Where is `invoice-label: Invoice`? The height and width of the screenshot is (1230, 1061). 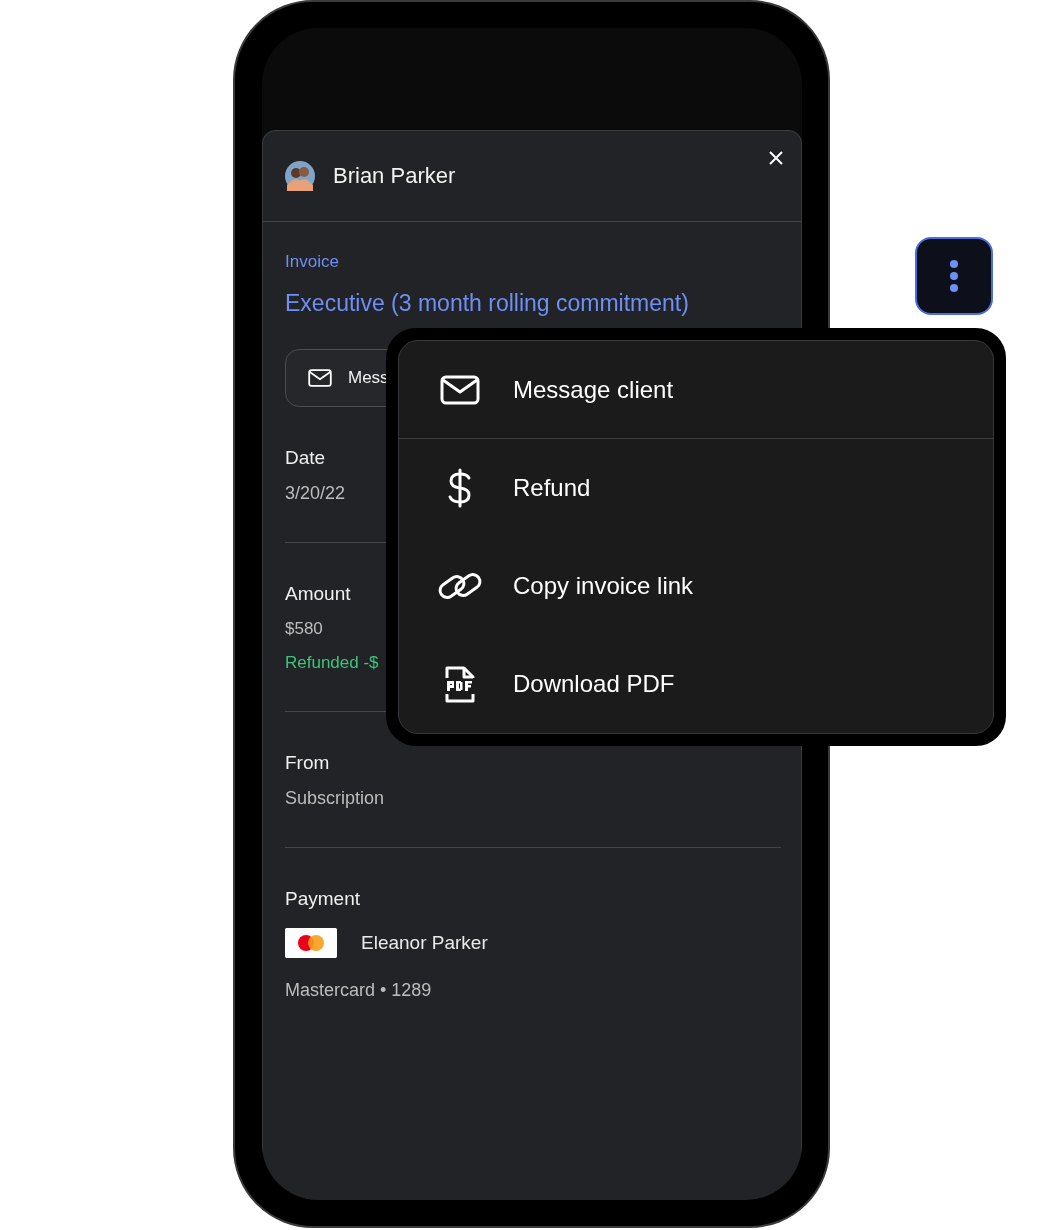
invoice-label: Invoice is located at coordinates (312, 262).